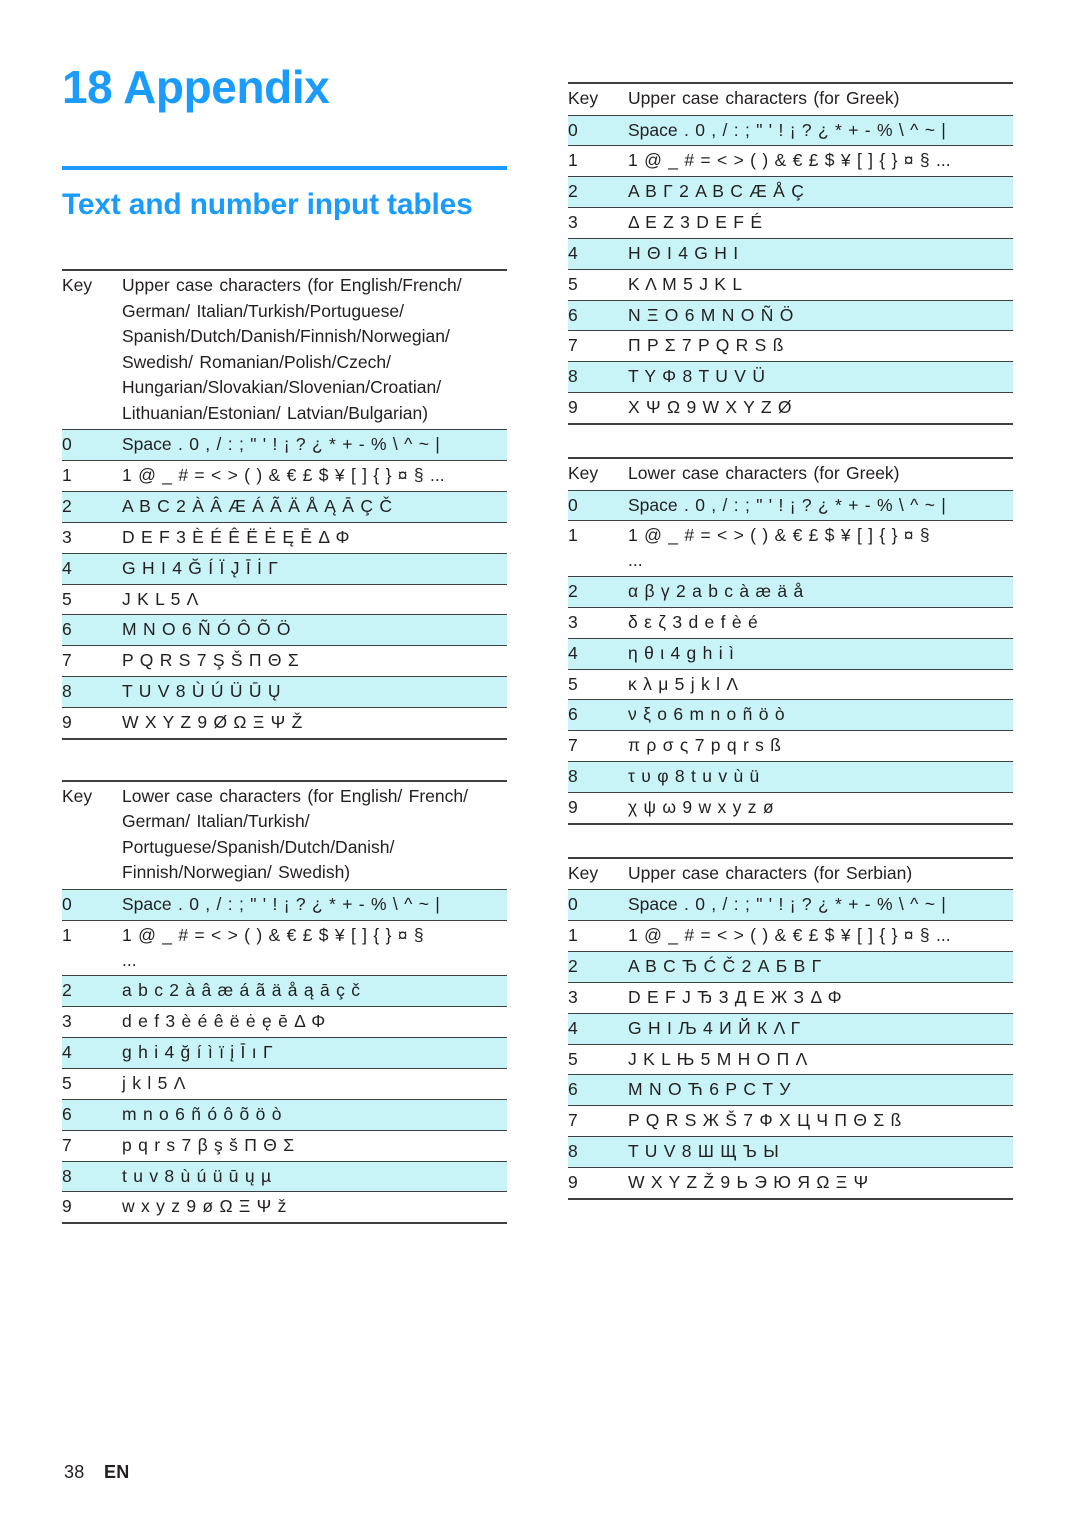 This screenshot has width=1080, height=1527. What do you see at coordinates (314, 538) in the screenshot?
I see `characters-cell: D E F 3 È É Ê Ë Ė Ę Ē Δ Φ` at bounding box center [314, 538].